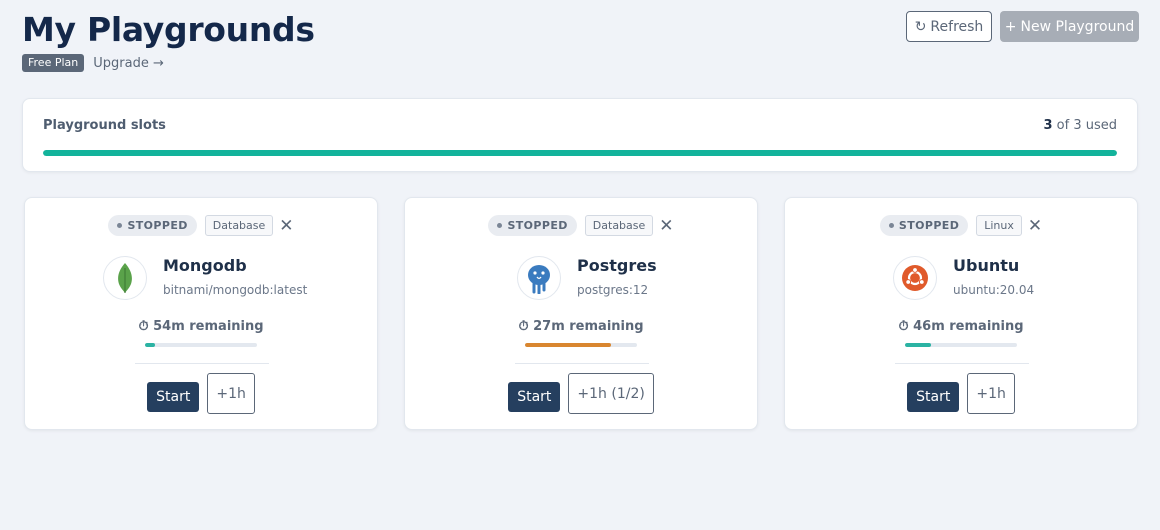  I want to click on card-names: Postgres postgres:12, so click(617, 277).